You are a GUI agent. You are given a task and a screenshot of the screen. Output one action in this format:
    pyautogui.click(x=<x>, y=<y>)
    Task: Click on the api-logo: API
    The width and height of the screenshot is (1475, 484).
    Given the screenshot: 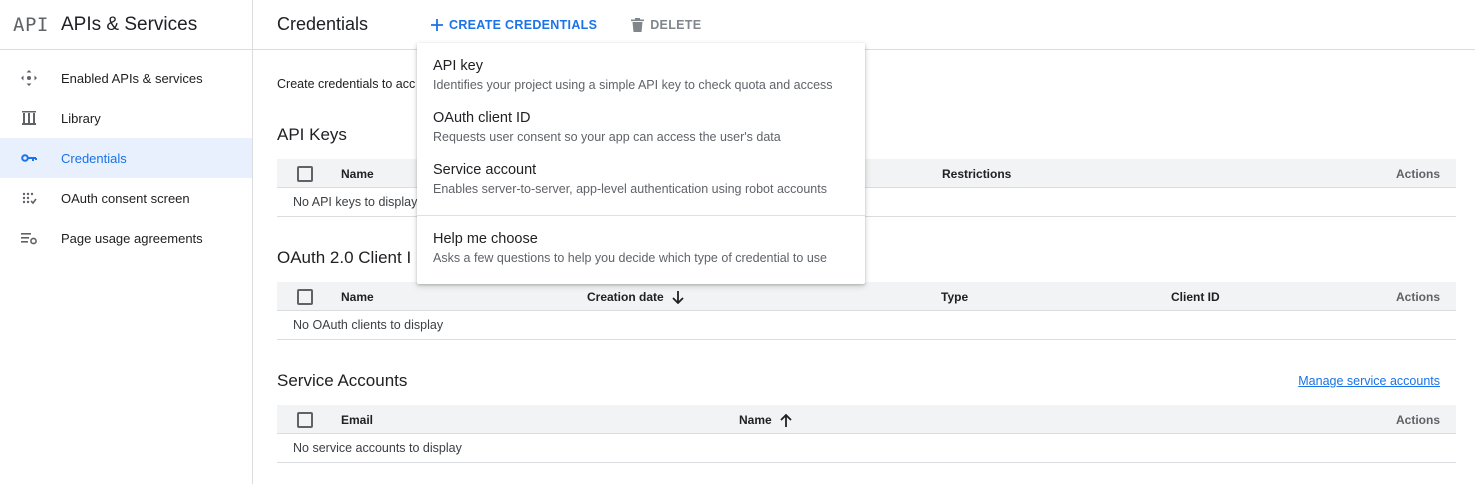 What is the action you would take?
    pyautogui.click(x=31, y=24)
    